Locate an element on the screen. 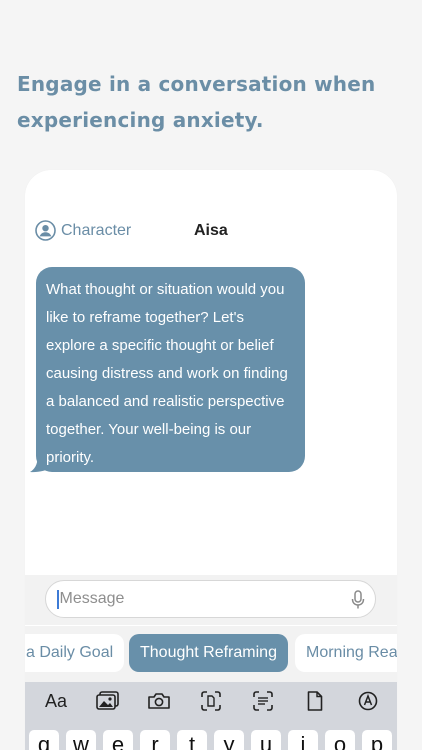  key-o: o is located at coordinates (340, 740).